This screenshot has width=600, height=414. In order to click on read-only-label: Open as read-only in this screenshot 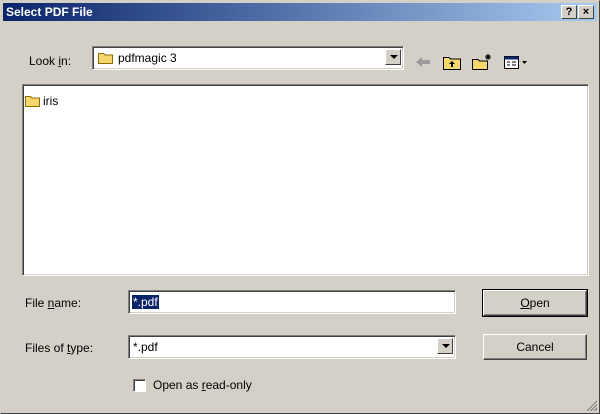, I will do `click(202, 385)`.